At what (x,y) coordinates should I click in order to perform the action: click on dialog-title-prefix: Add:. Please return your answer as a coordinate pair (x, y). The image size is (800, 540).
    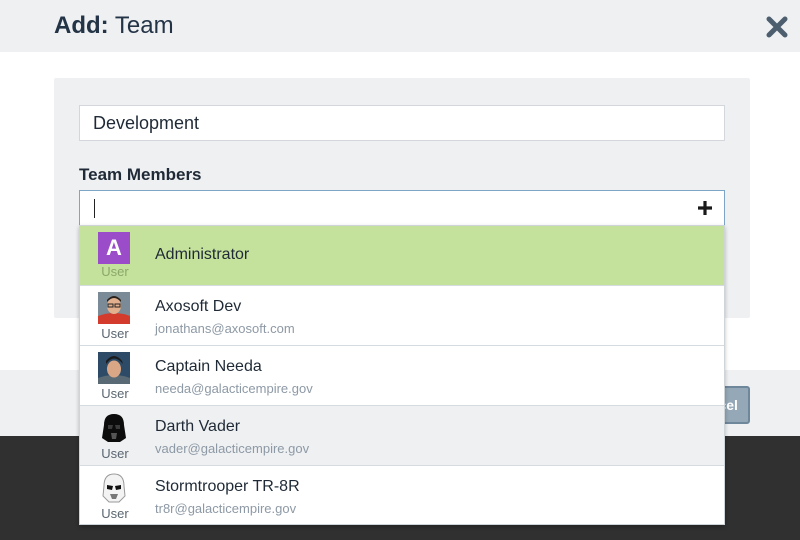
    Looking at the image, I should click on (81, 25).